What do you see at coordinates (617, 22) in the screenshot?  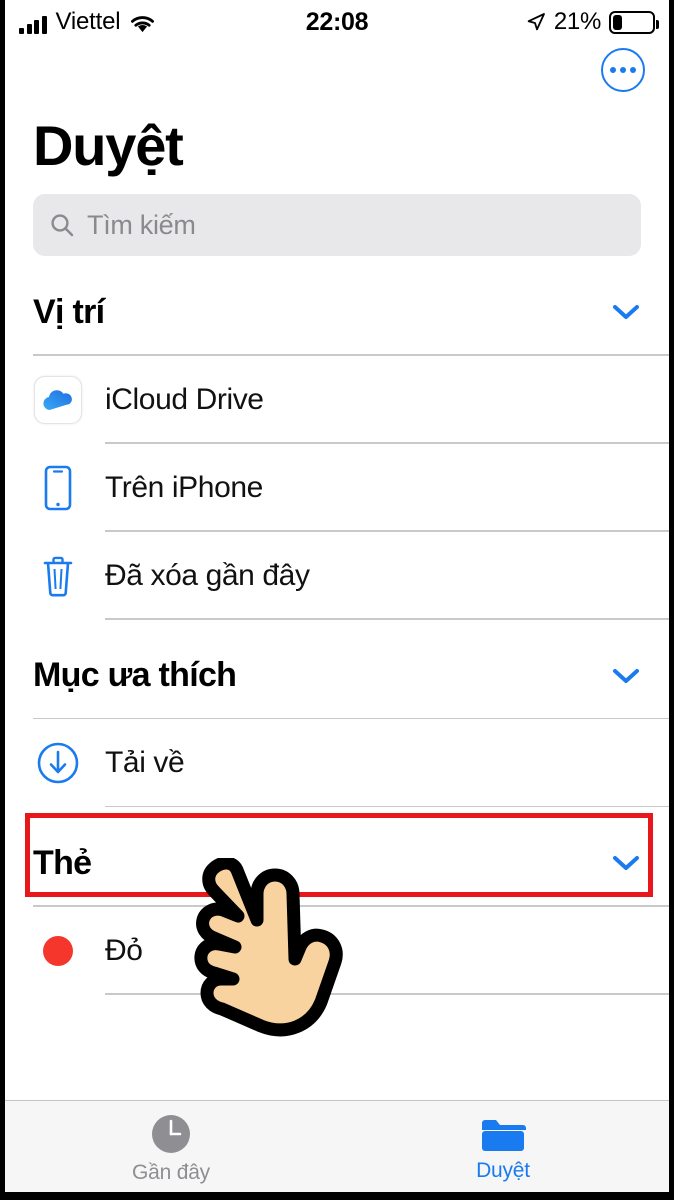 I see `battery-fill` at bounding box center [617, 22].